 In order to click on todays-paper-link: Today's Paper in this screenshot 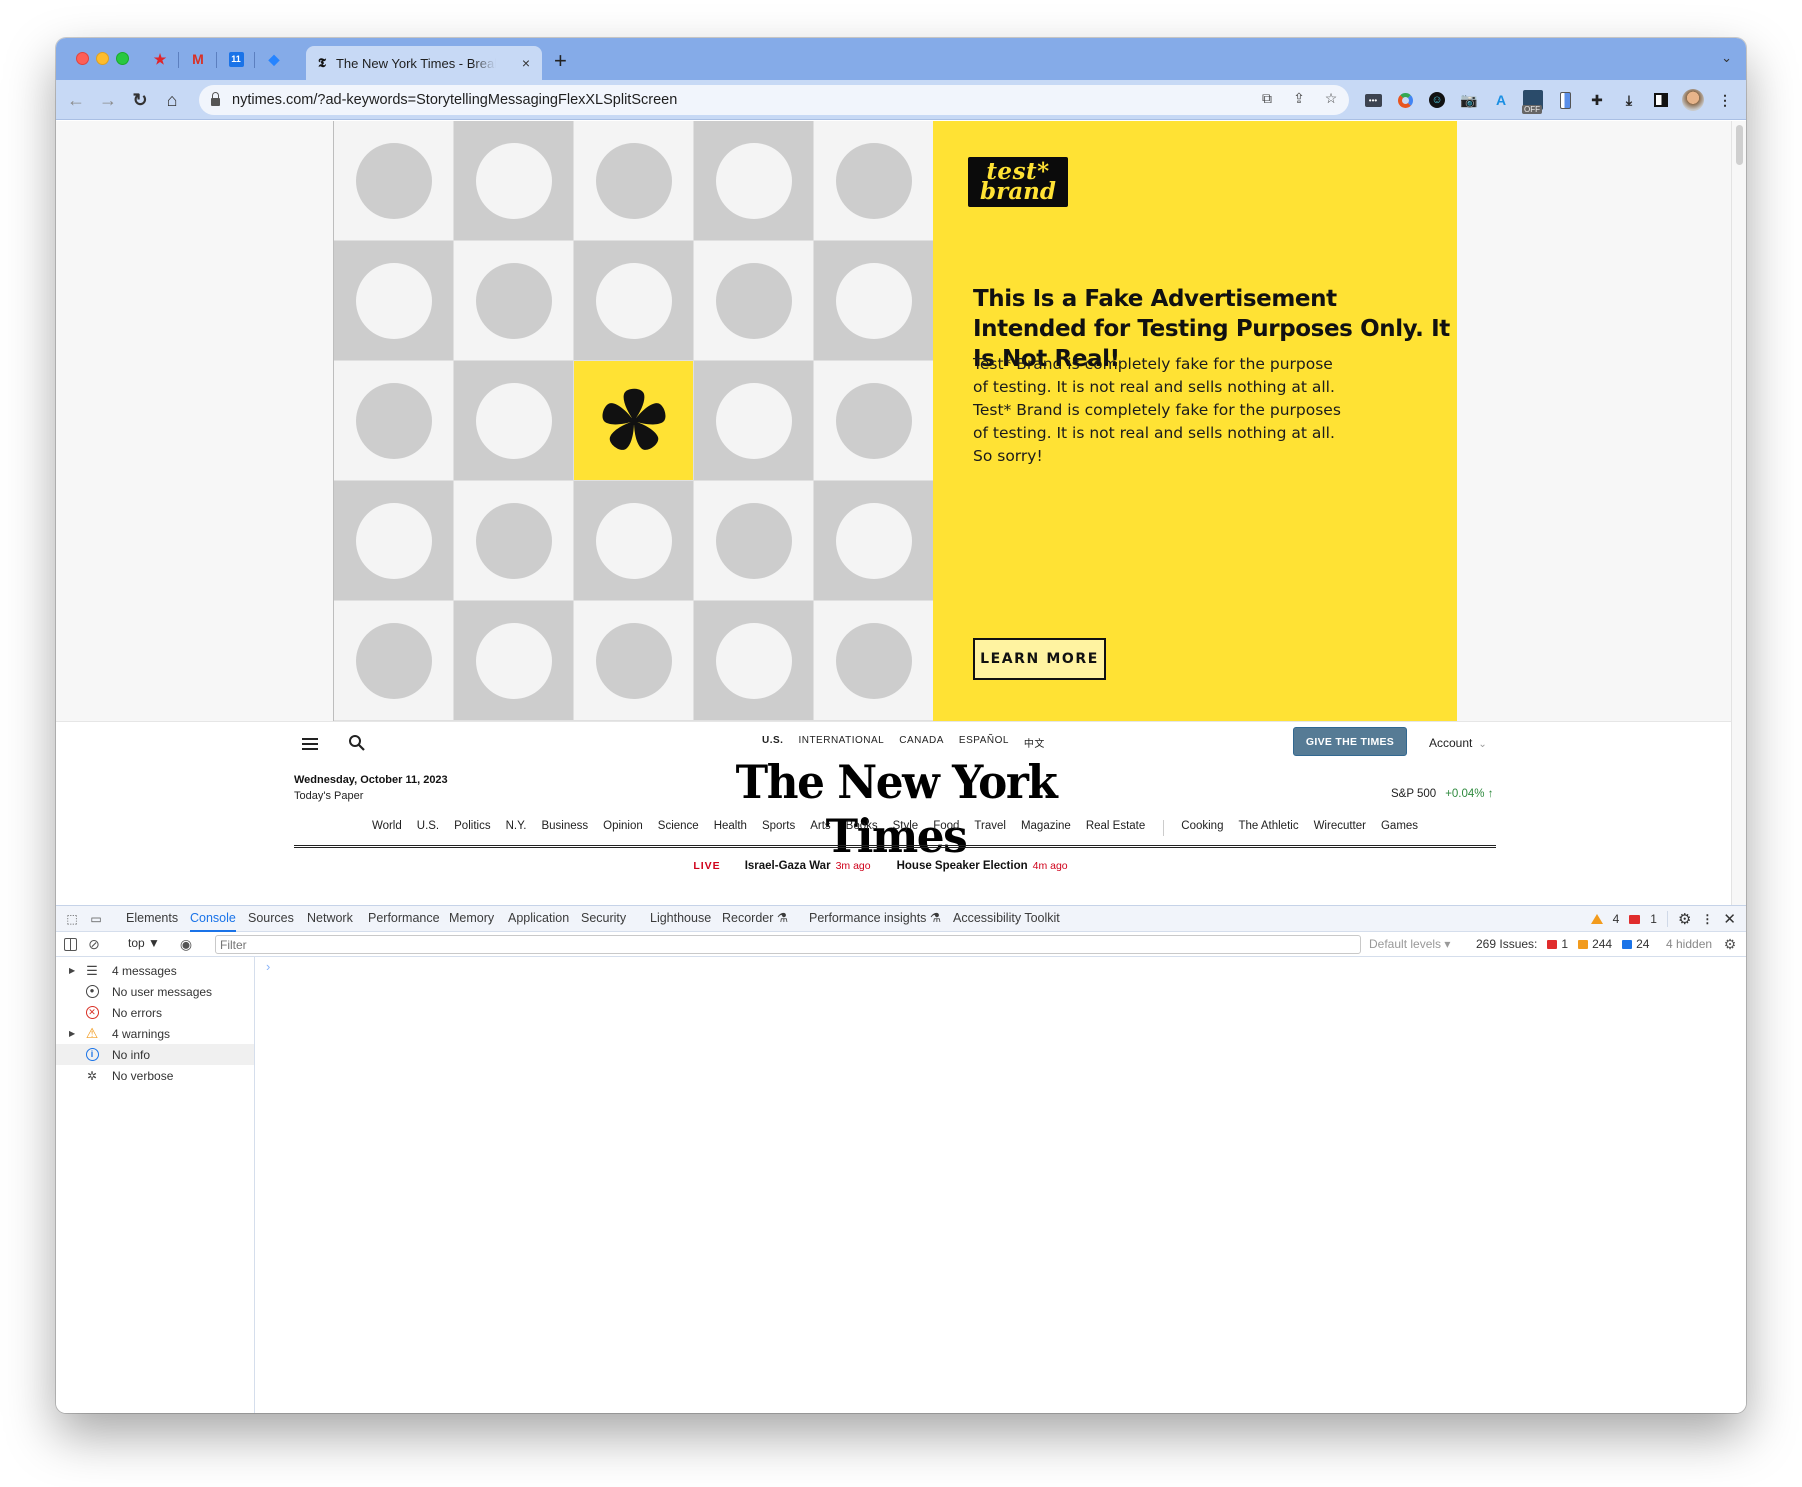, I will do `click(328, 796)`.